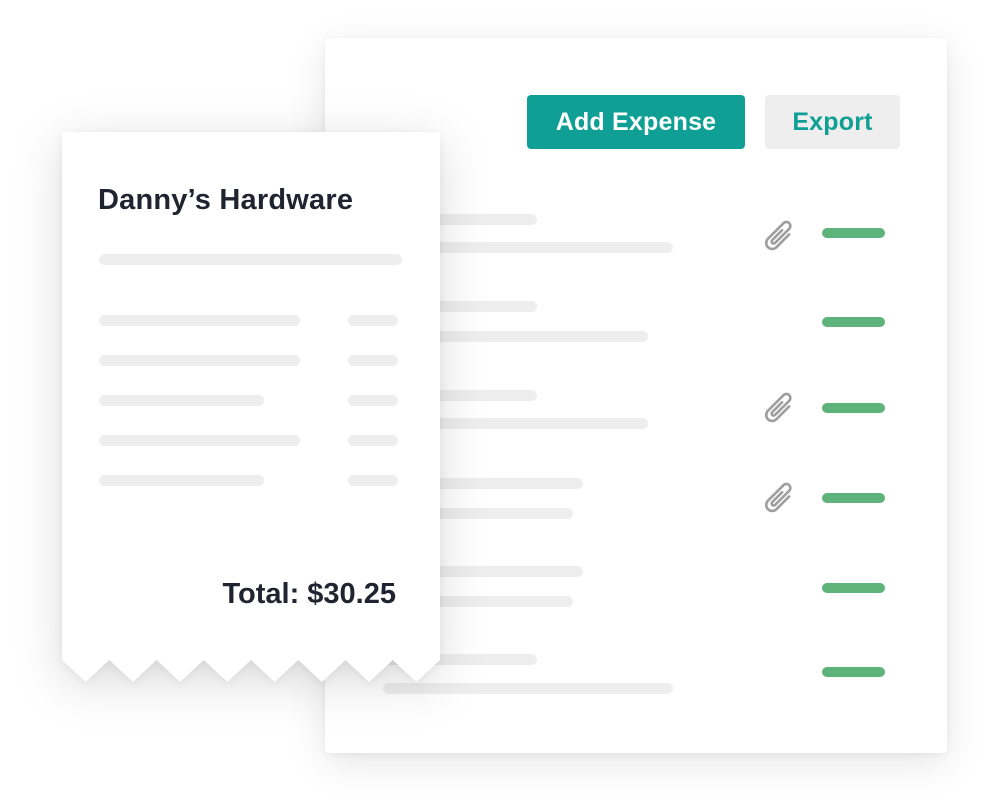 The image size is (1000, 800). I want to click on merchant-name: Danny’s Hardware, so click(226, 200).